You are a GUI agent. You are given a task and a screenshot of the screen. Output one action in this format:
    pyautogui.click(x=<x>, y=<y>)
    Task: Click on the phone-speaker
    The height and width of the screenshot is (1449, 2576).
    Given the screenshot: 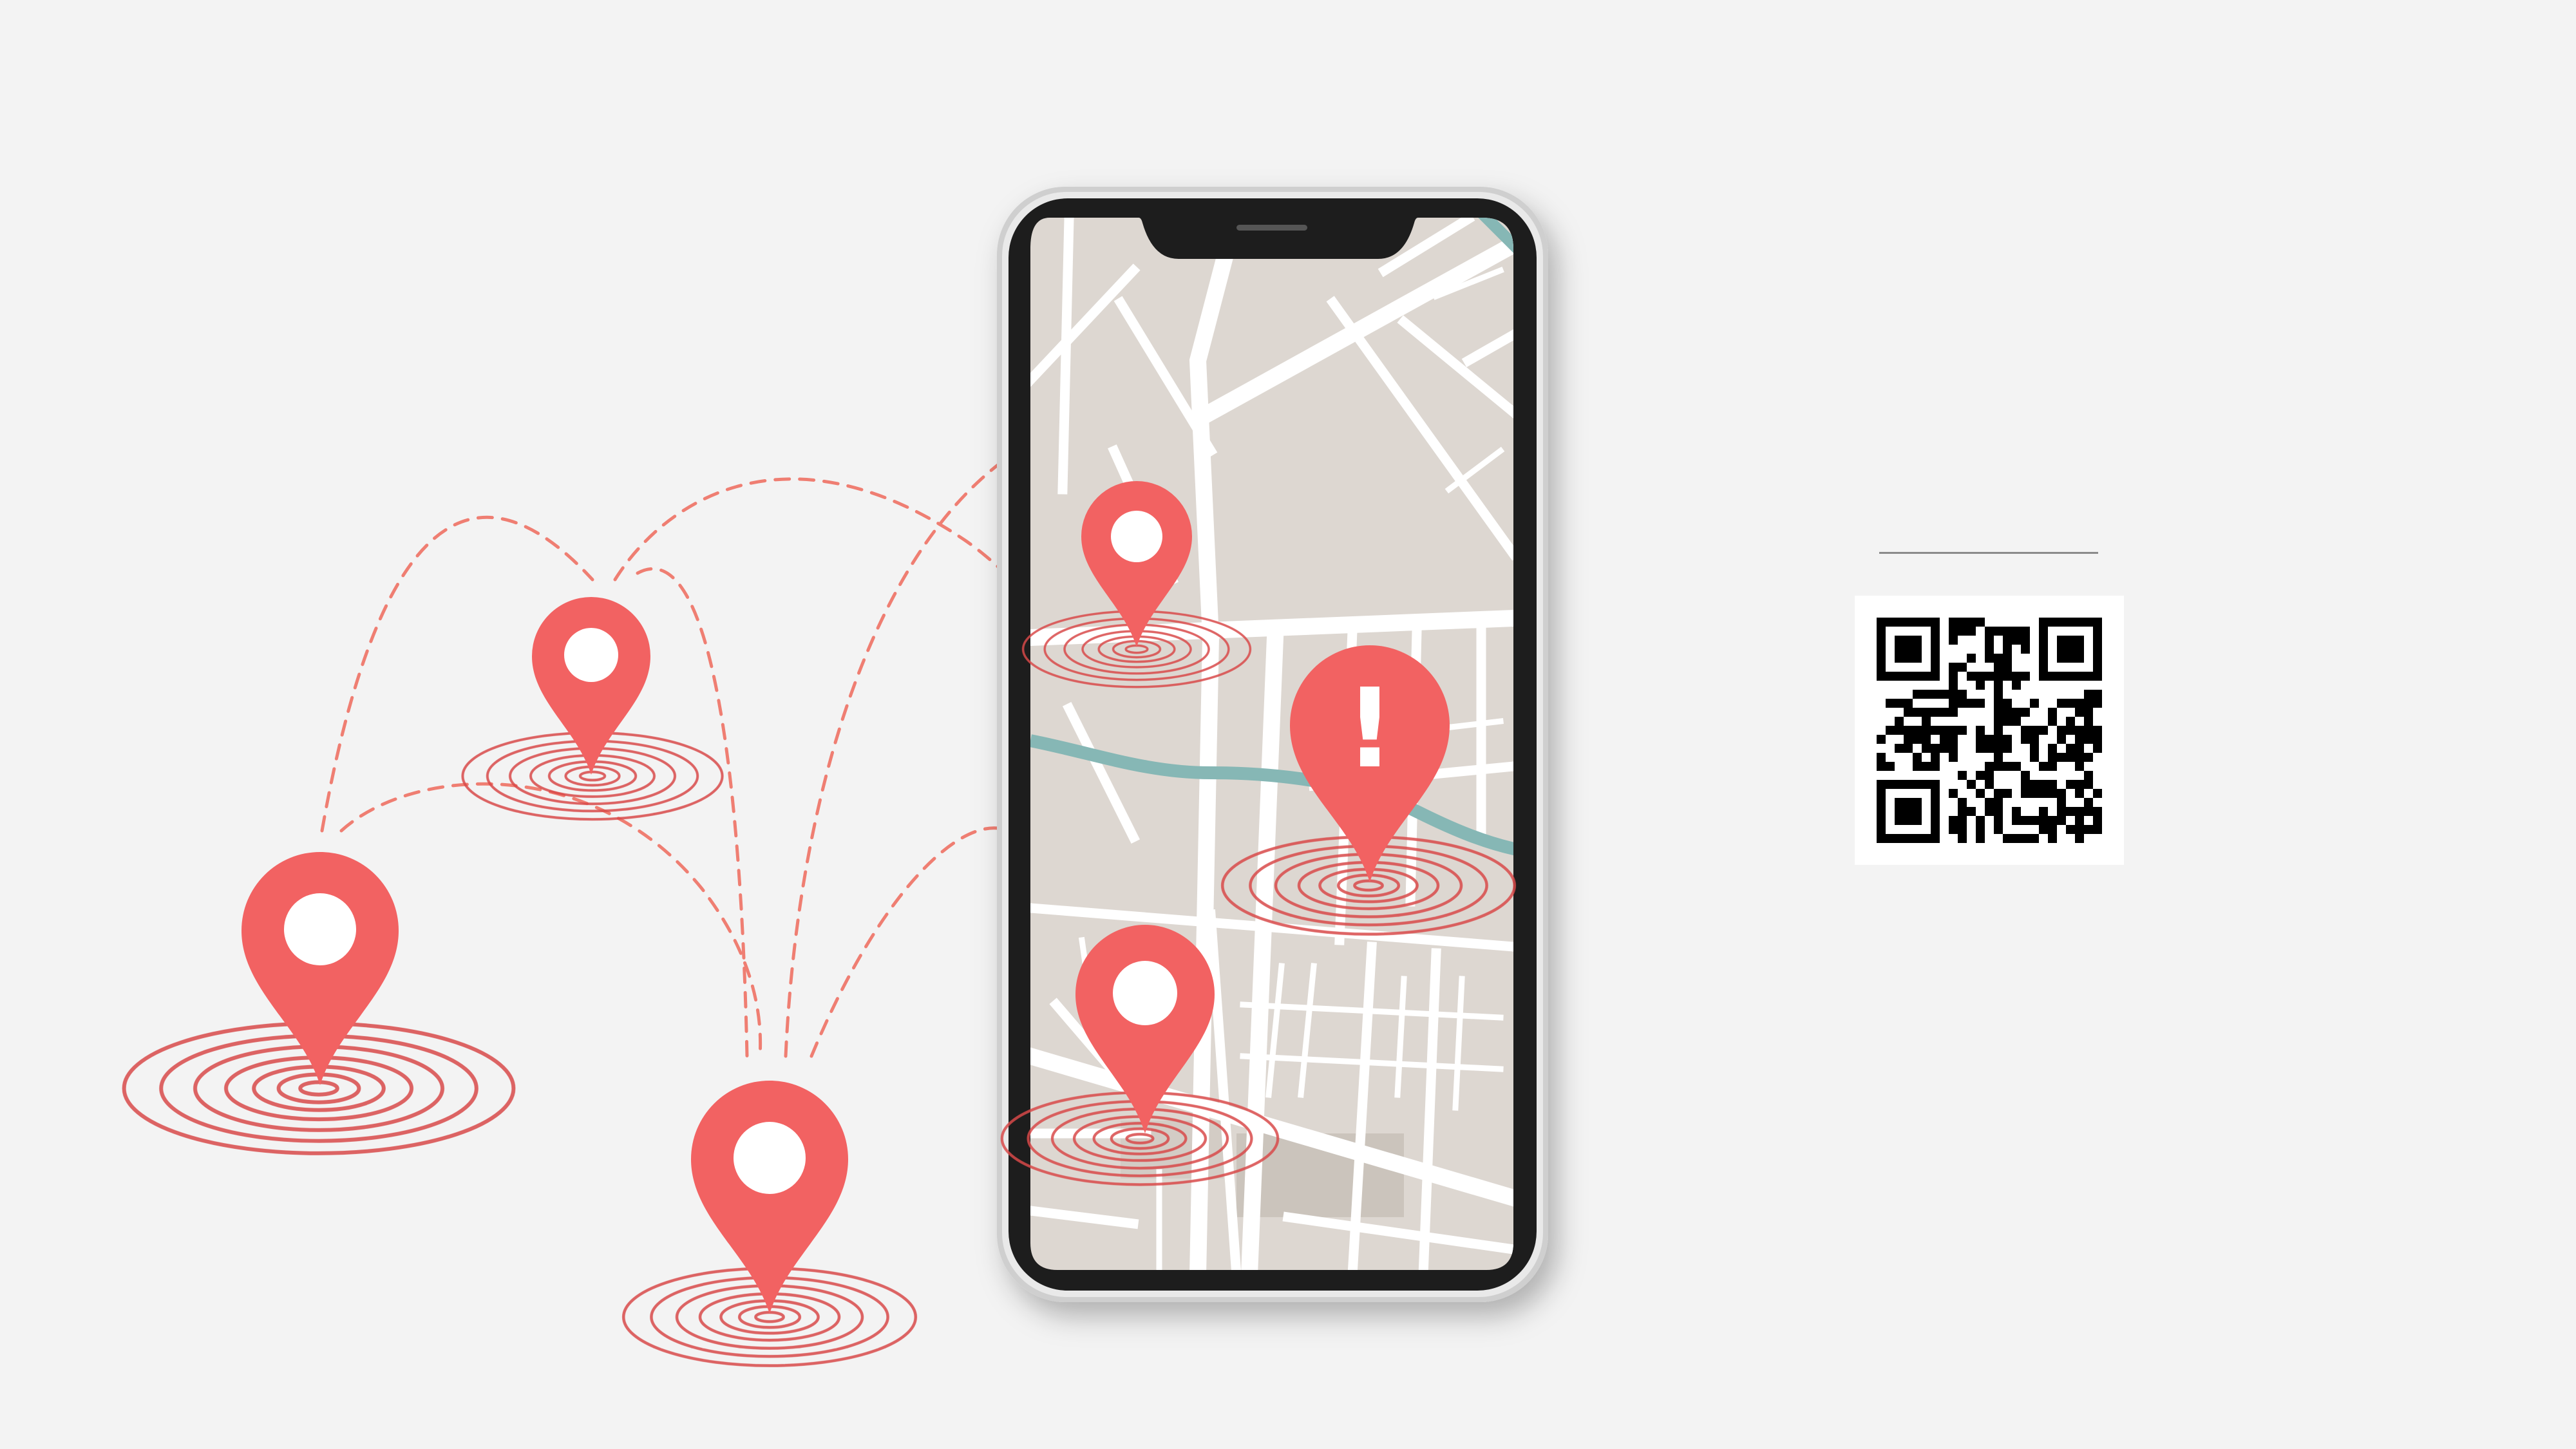 What is the action you would take?
    pyautogui.click(x=1271, y=228)
    